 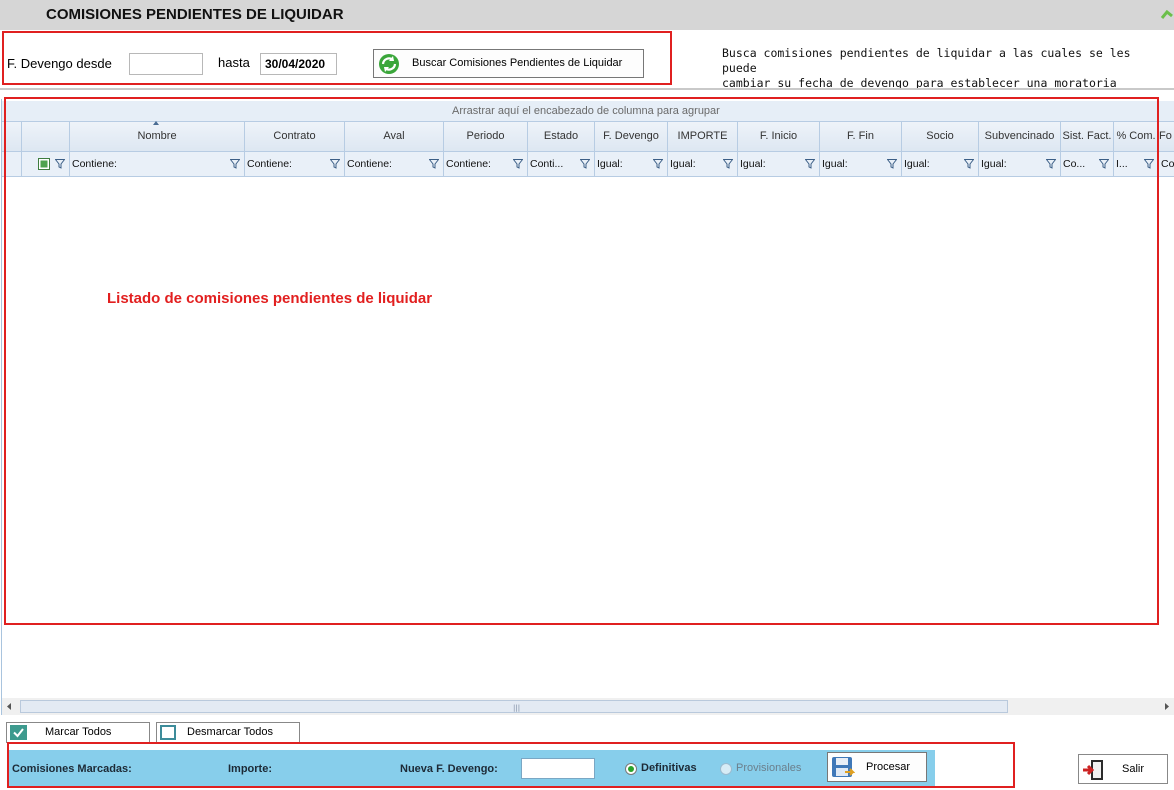 I want to click on scroll-right-icon, so click(x=1167, y=706).